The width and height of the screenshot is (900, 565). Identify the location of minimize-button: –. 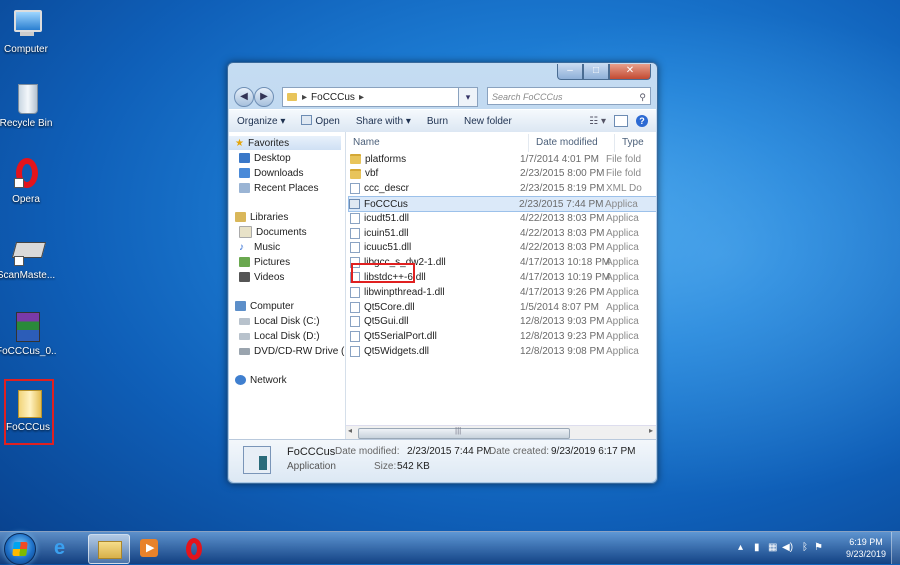
(570, 72).